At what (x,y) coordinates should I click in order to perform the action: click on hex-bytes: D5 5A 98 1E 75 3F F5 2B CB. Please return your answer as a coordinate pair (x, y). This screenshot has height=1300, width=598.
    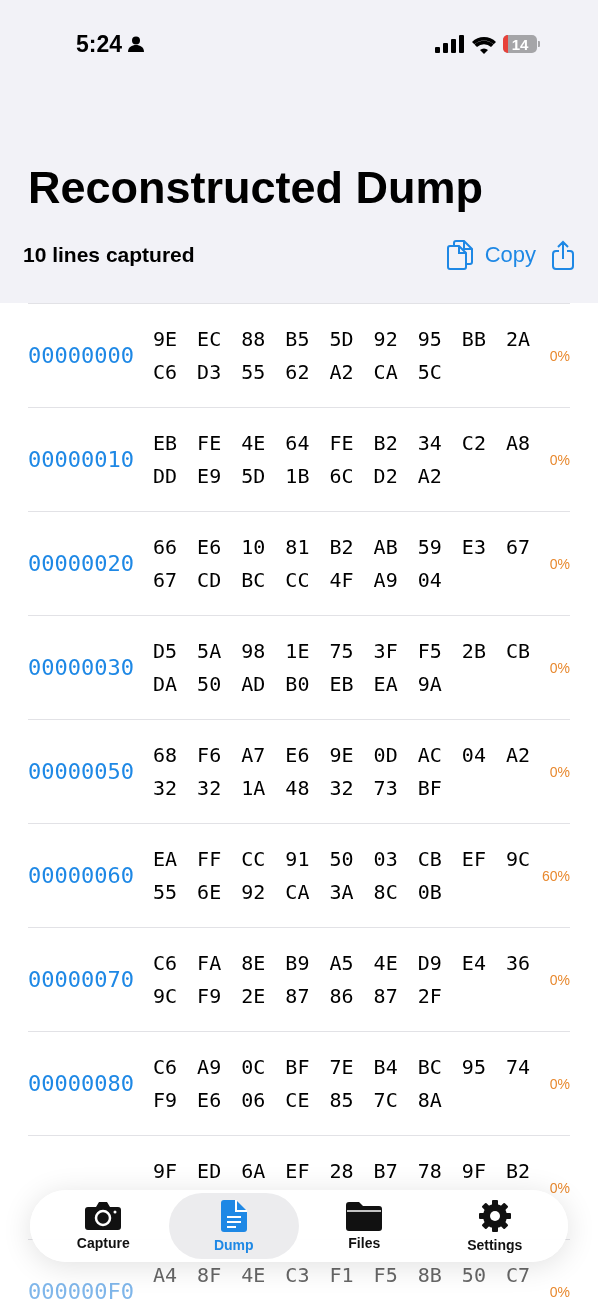
    Looking at the image, I should click on (342, 651).